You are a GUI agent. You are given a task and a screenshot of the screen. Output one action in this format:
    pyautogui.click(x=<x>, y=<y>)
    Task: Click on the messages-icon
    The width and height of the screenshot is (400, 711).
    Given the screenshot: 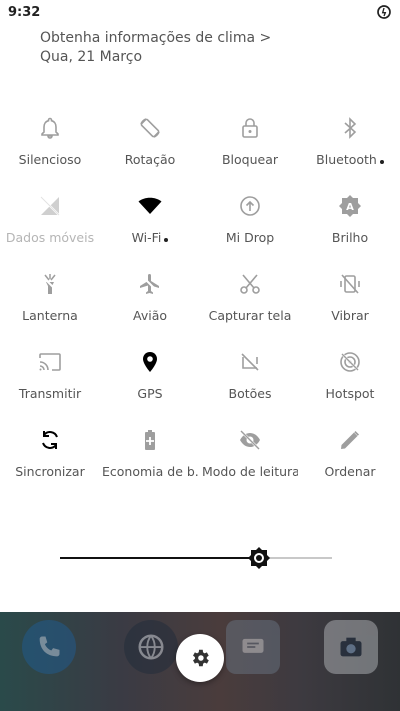 What is the action you would take?
    pyautogui.click(x=253, y=647)
    